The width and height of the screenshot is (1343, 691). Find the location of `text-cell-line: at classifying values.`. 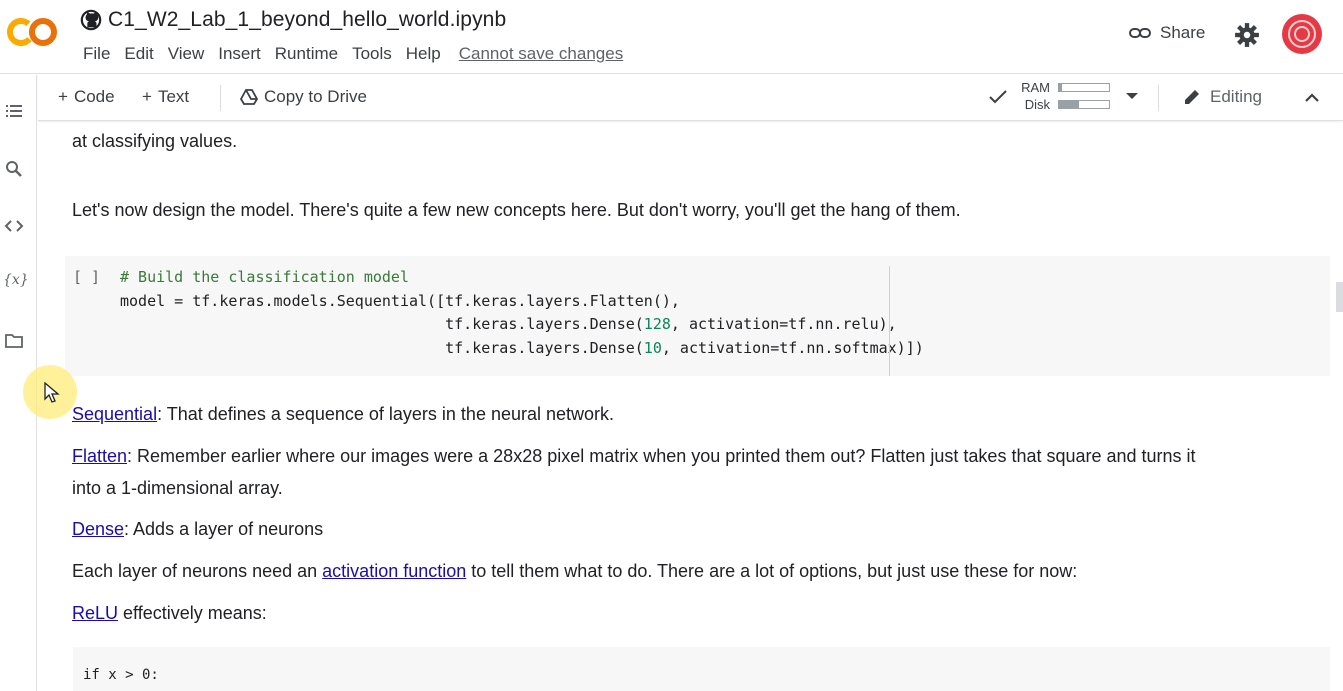

text-cell-line: at classifying values. is located at coordinates (155, 141).